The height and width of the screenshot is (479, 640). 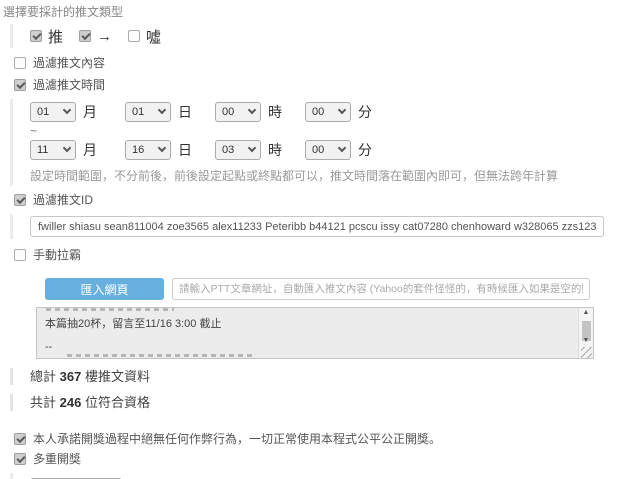 What do you see at coordinates (327, 199) in the screenshot?
I see `filter-id-row: 過濾推文ID` at bounding box center [327, 199].